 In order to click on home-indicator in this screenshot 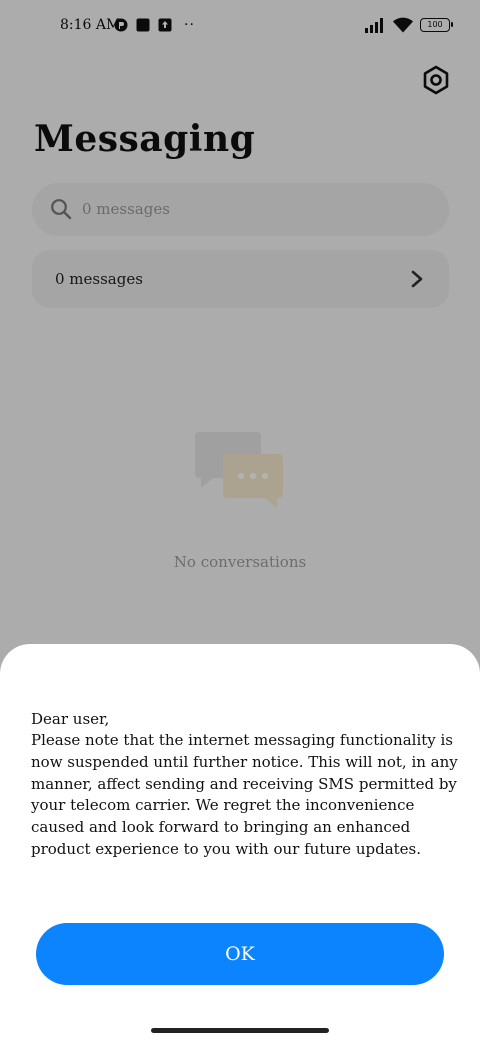, I will do `click(240, 1030)`.